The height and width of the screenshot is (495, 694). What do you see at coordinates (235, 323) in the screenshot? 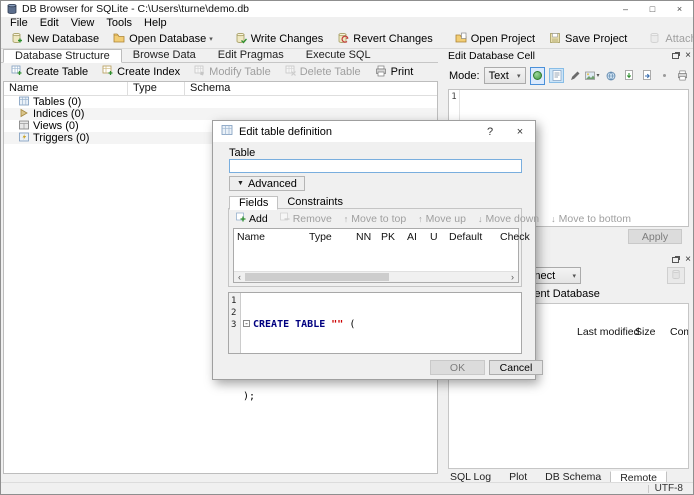
I see `sql-line-numbers: 1 2 3` at bounding box center [235, 323].